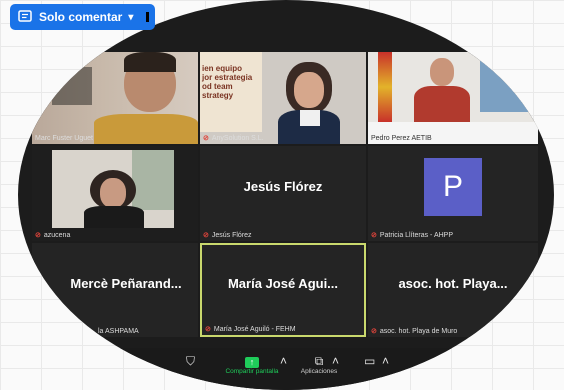 This screenshot has width=564, height=390. I want to click on participant-tile: ⊘ azucena, so click(115, 193).